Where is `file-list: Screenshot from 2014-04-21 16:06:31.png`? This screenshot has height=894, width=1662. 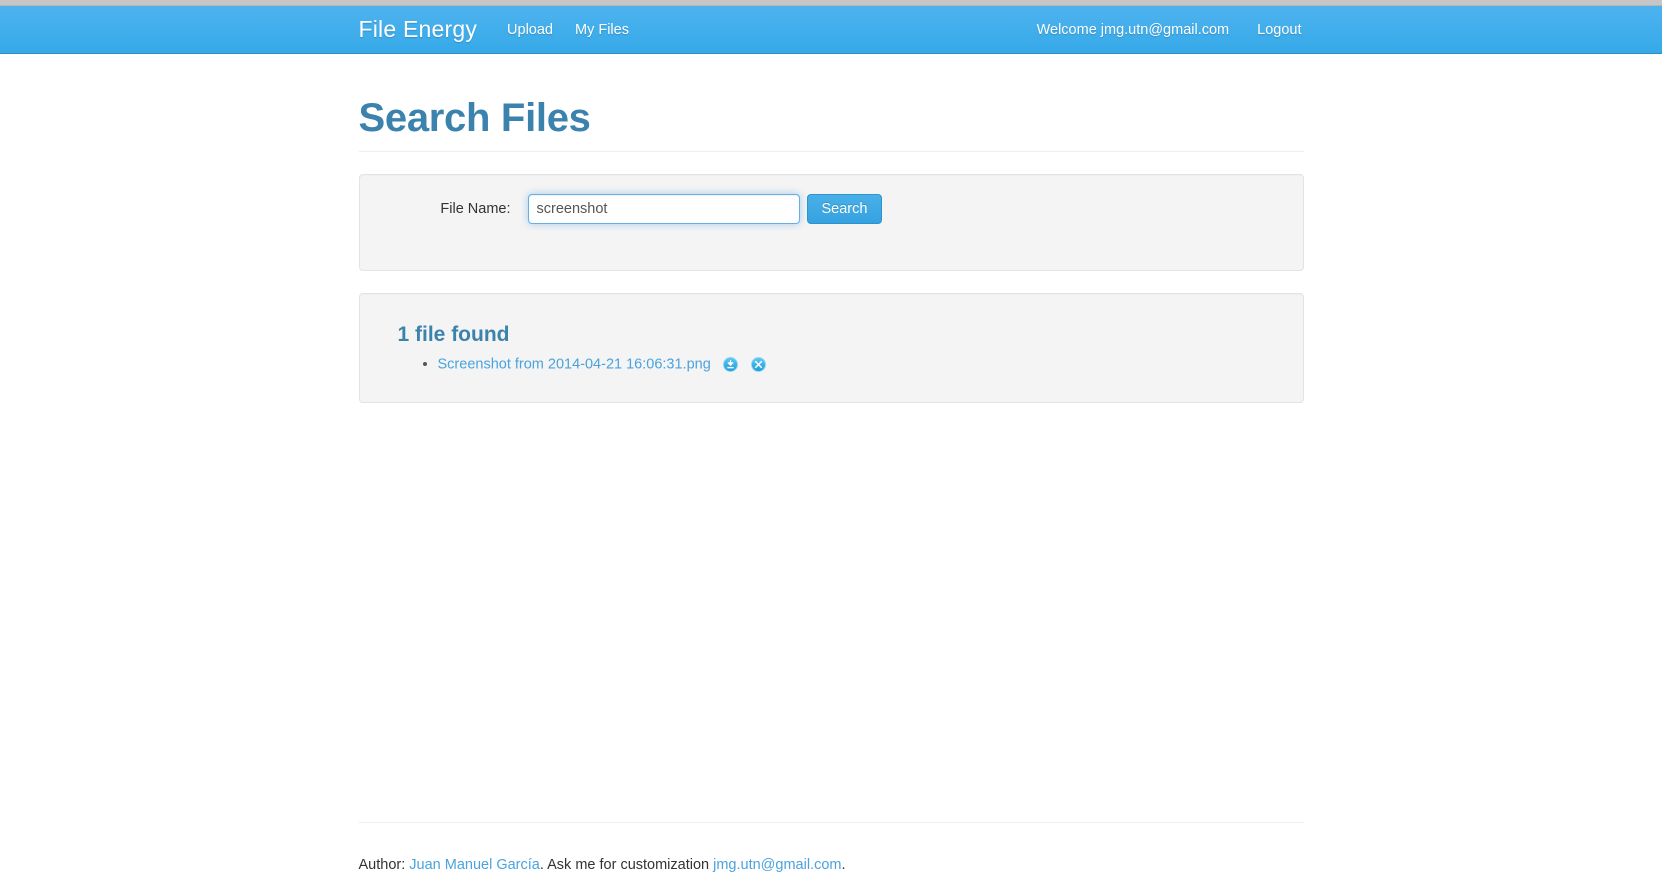
file-list: Screenshot from 2014-04-21 16:06:31.png is located at coordinates (831, 364).